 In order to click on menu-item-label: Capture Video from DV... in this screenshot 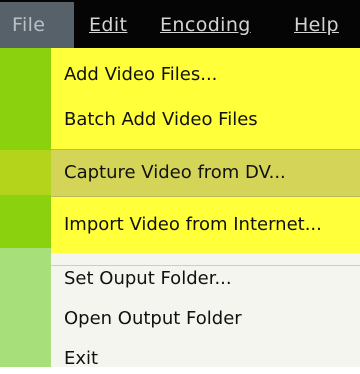, I will do `click(175, 172)`.